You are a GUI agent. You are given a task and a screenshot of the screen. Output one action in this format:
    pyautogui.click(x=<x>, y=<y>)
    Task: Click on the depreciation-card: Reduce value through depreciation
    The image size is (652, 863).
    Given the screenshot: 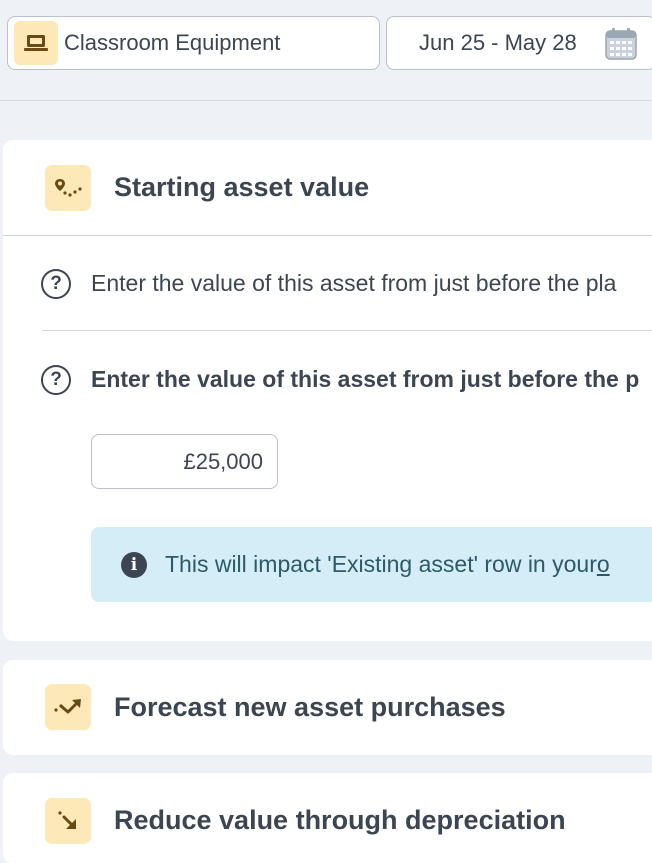 What is the action you would take?
    pyautogui.click(x=327, y=818)
    